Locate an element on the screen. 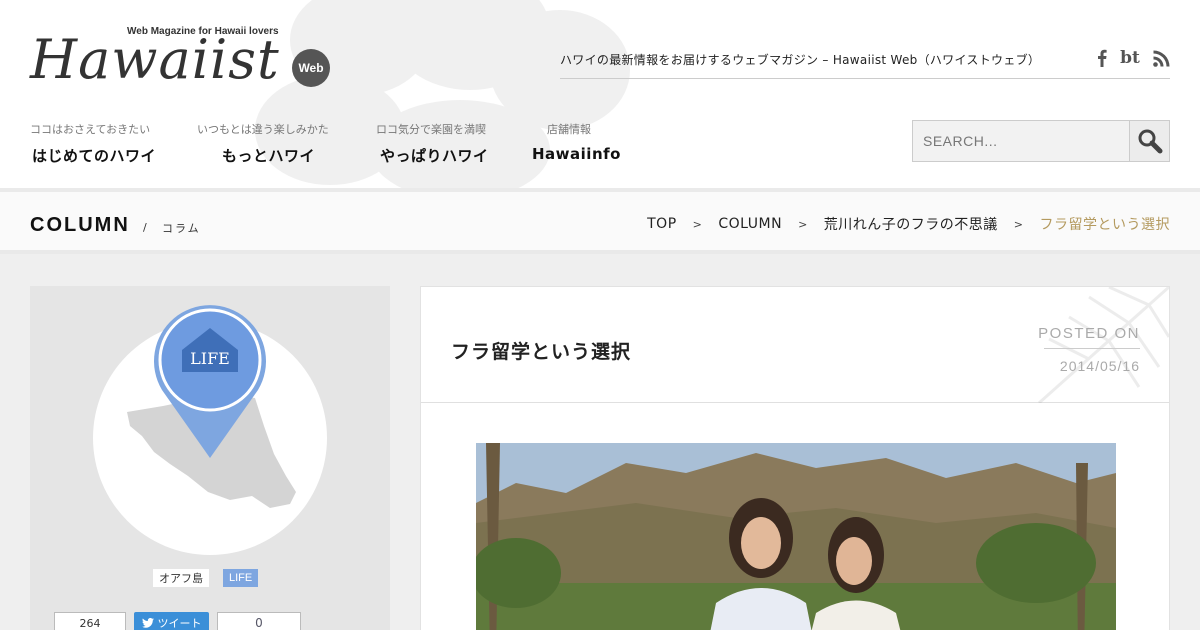 The image size is (1200, 630). breadcrumb-column: COLUMN is located at coordinates (750, 224).